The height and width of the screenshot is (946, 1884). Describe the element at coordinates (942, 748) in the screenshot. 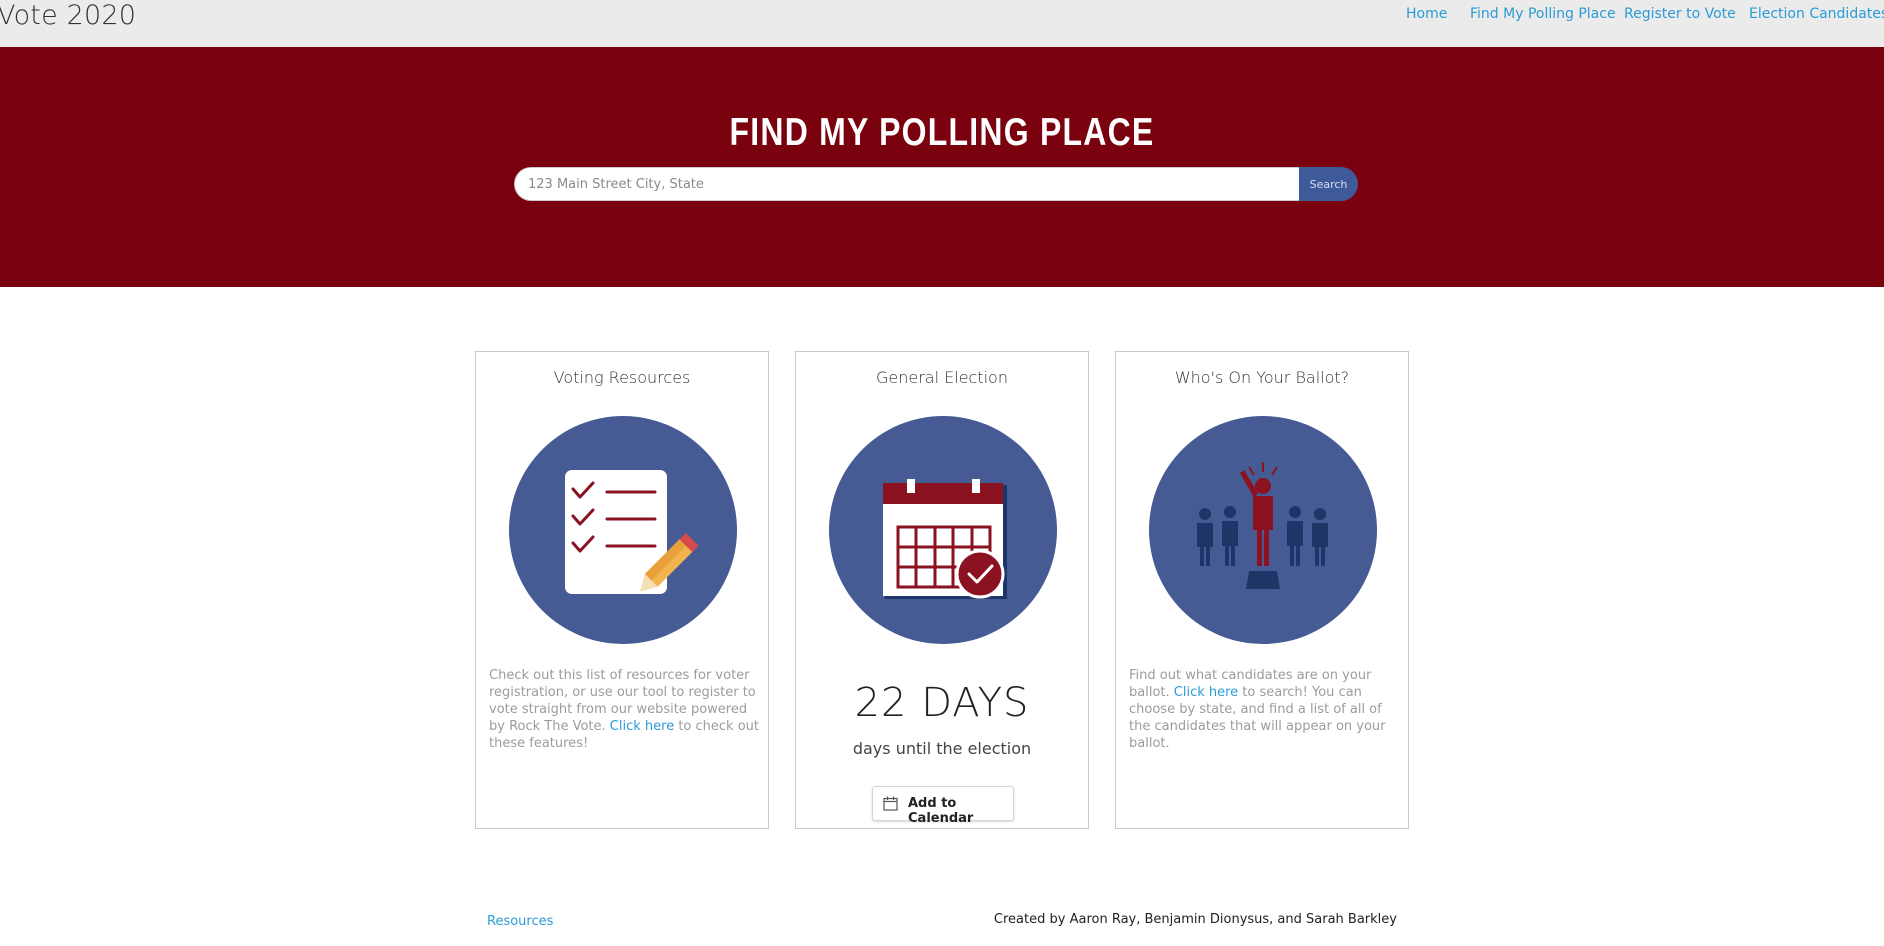

I see `days-label: days until the election` at that location.